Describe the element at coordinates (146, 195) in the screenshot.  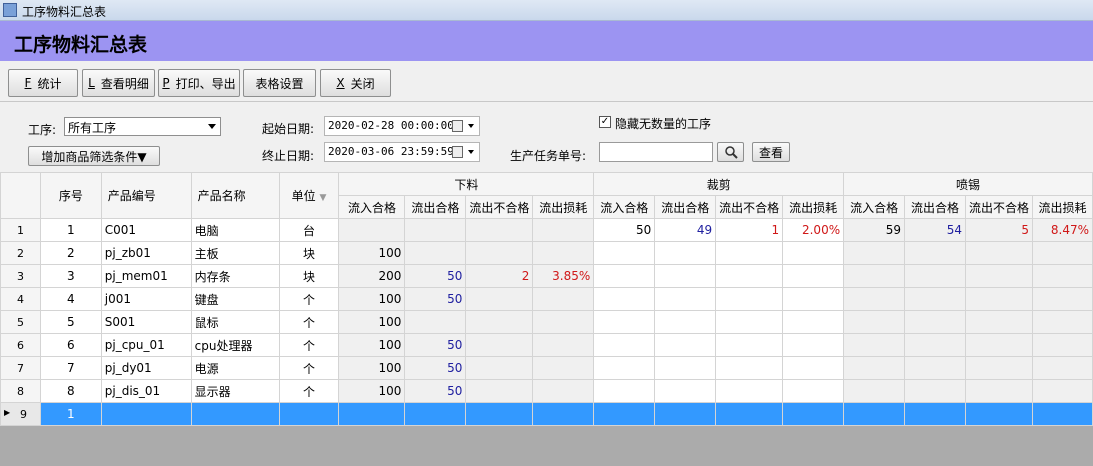
I see `column-header-code: 产品编号` at that location.